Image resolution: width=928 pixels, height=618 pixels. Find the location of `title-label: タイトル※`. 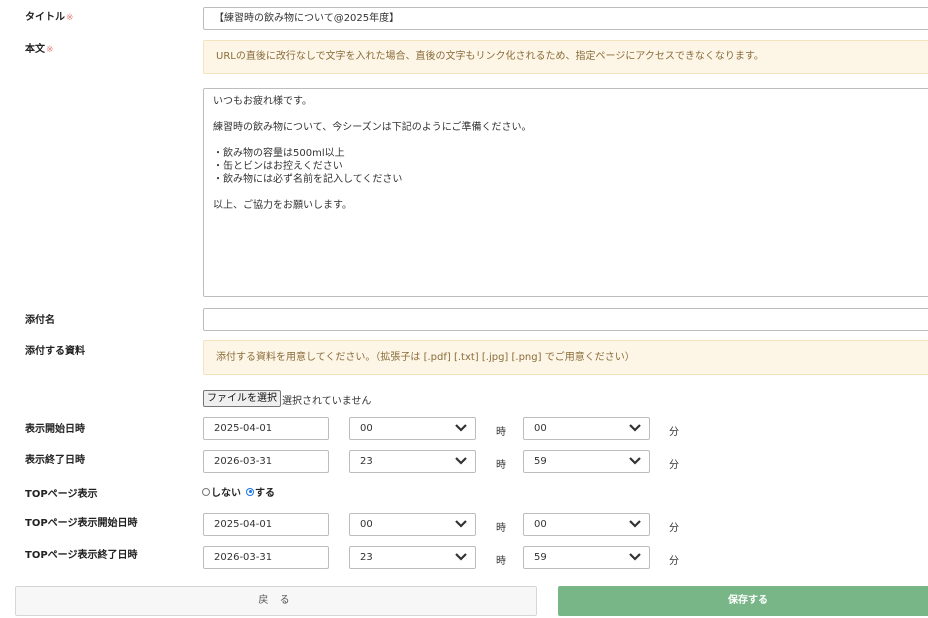

title-label: タイトル※ is located at coordinates (49, 17).